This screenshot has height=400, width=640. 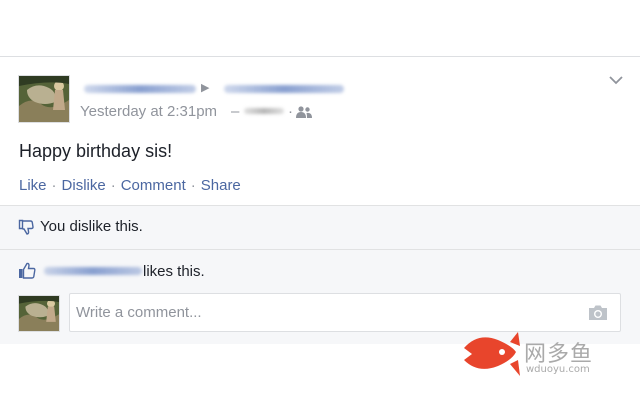 I want to click on timestamp-dash: –, so click(x=235, y=111).